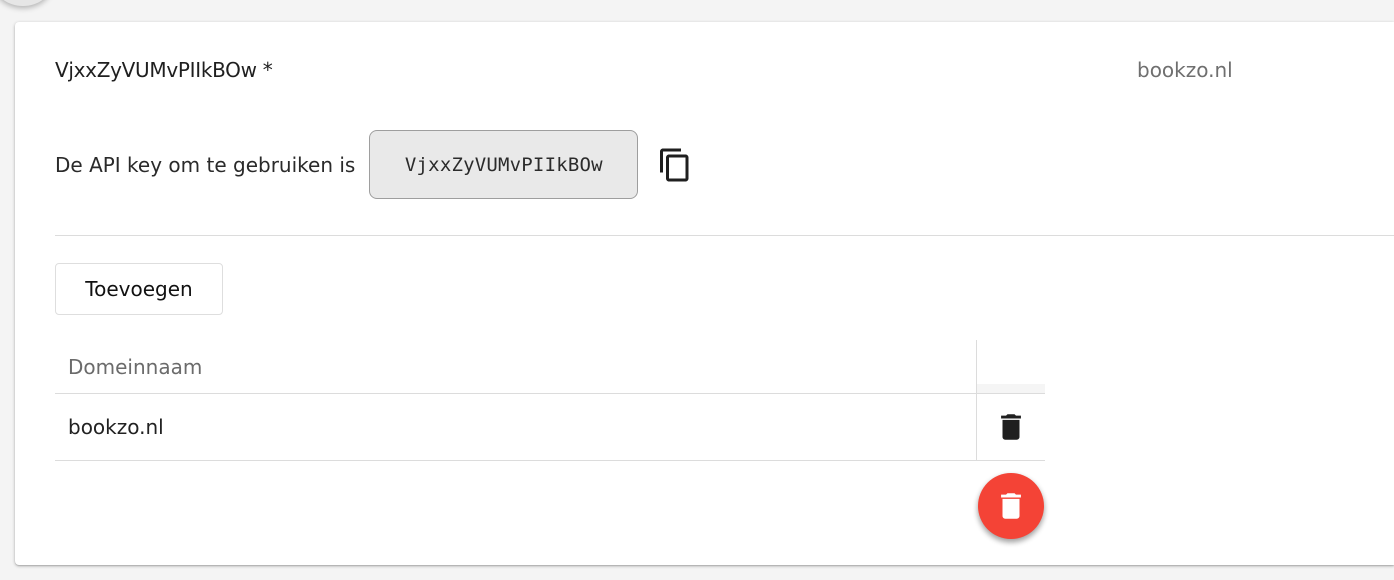 This screenshot has height=580, width=1394. I want to click on domain-cell: bookzo.nl, so click(516, 427).